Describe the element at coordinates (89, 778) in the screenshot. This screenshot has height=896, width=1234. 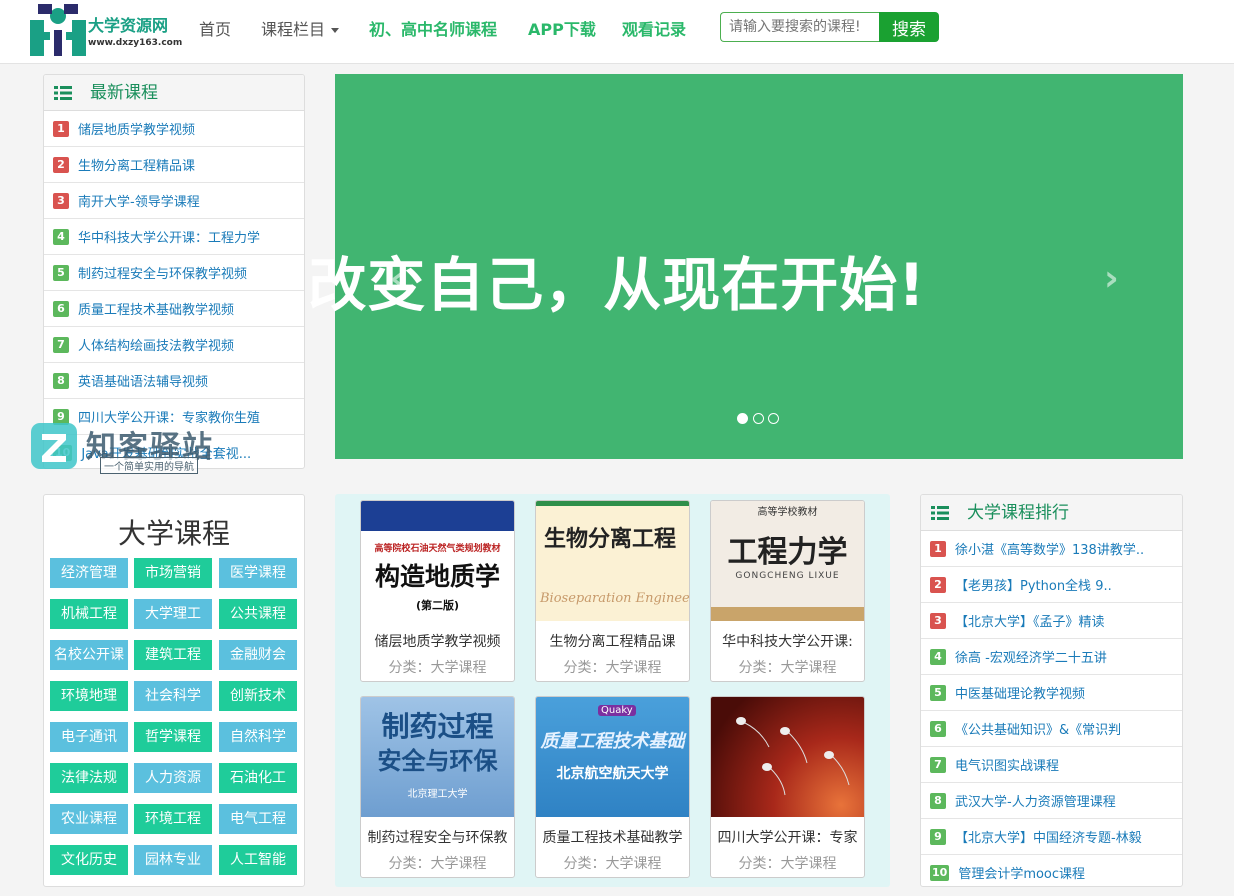
I see `category-tag: 法律法规` at that location.